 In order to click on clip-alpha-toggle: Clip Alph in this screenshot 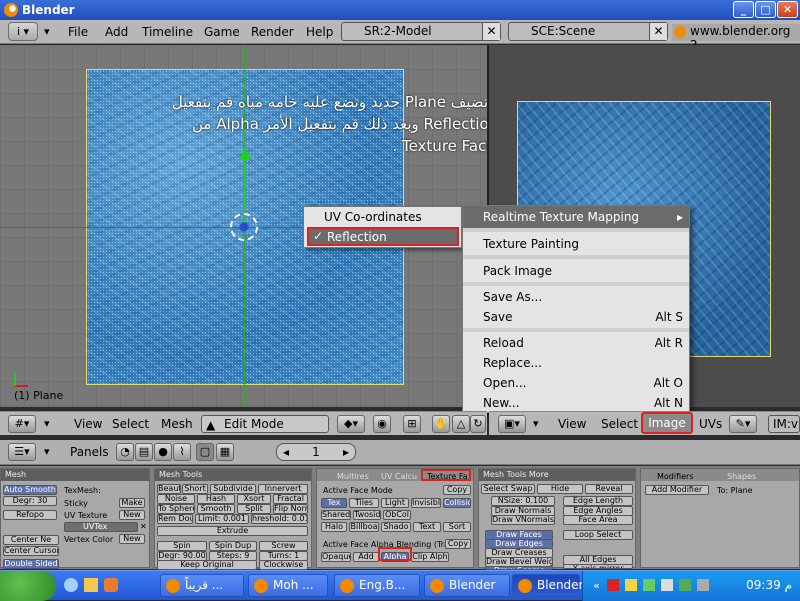, I will do `click(430, 557)`.